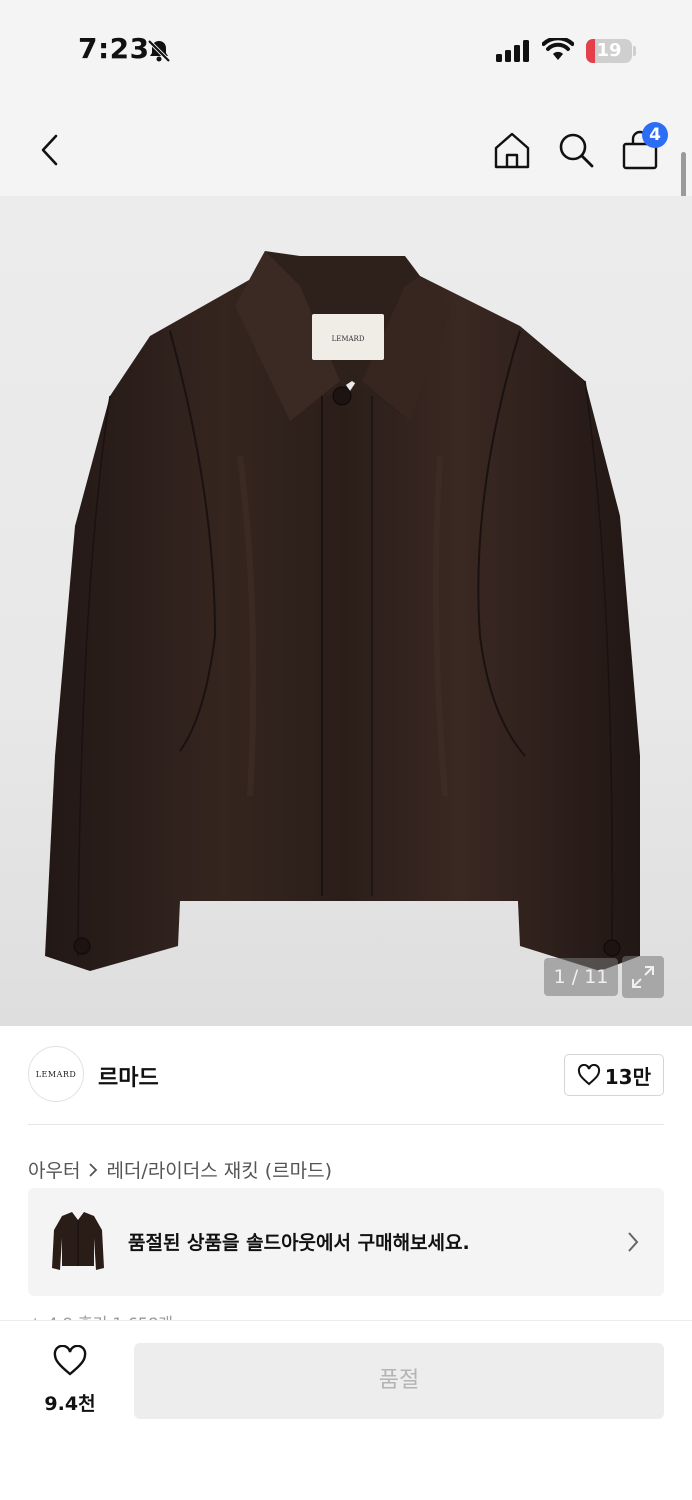 Image resolution: width=692 pixels, height=1500 pixels. I want to click on brand-logo-text: LEMARD, so click(56, 1074).